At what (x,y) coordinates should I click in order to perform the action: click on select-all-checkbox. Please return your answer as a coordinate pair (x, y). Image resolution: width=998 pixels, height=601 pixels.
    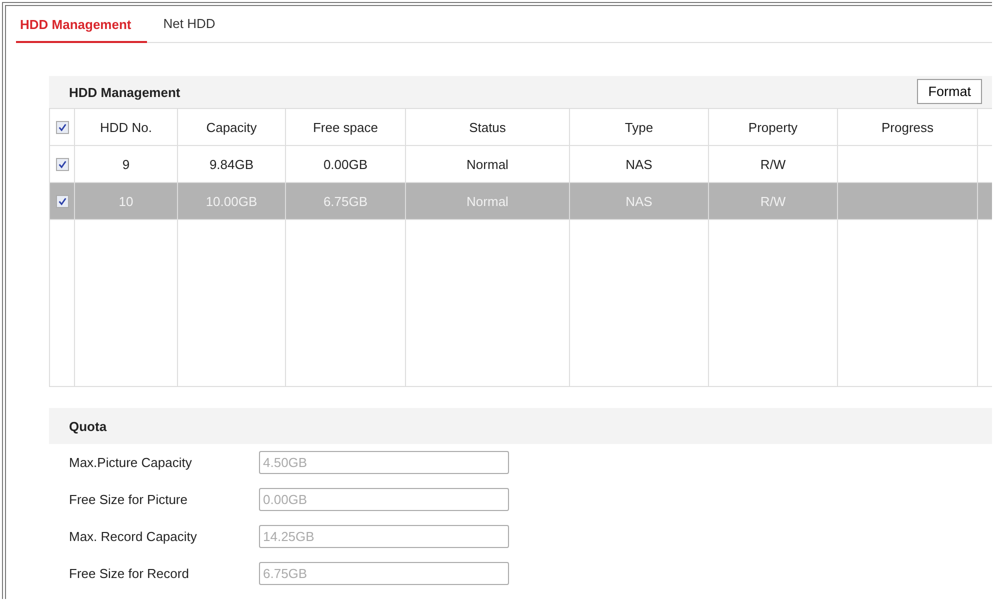
    Looking at the image, I should click on (62, 127).